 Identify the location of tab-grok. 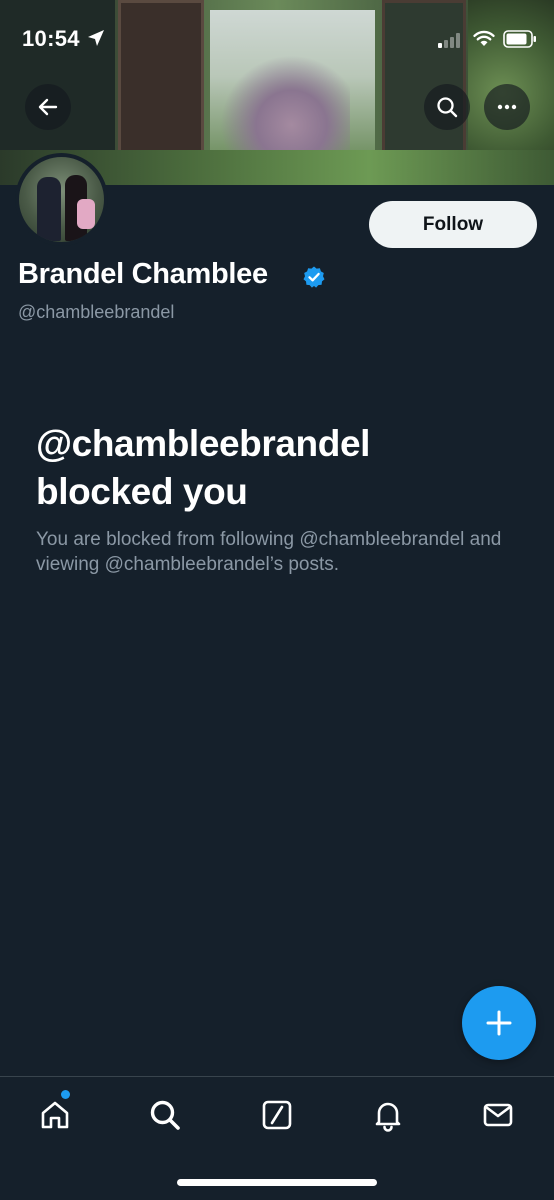
(277, 1115).